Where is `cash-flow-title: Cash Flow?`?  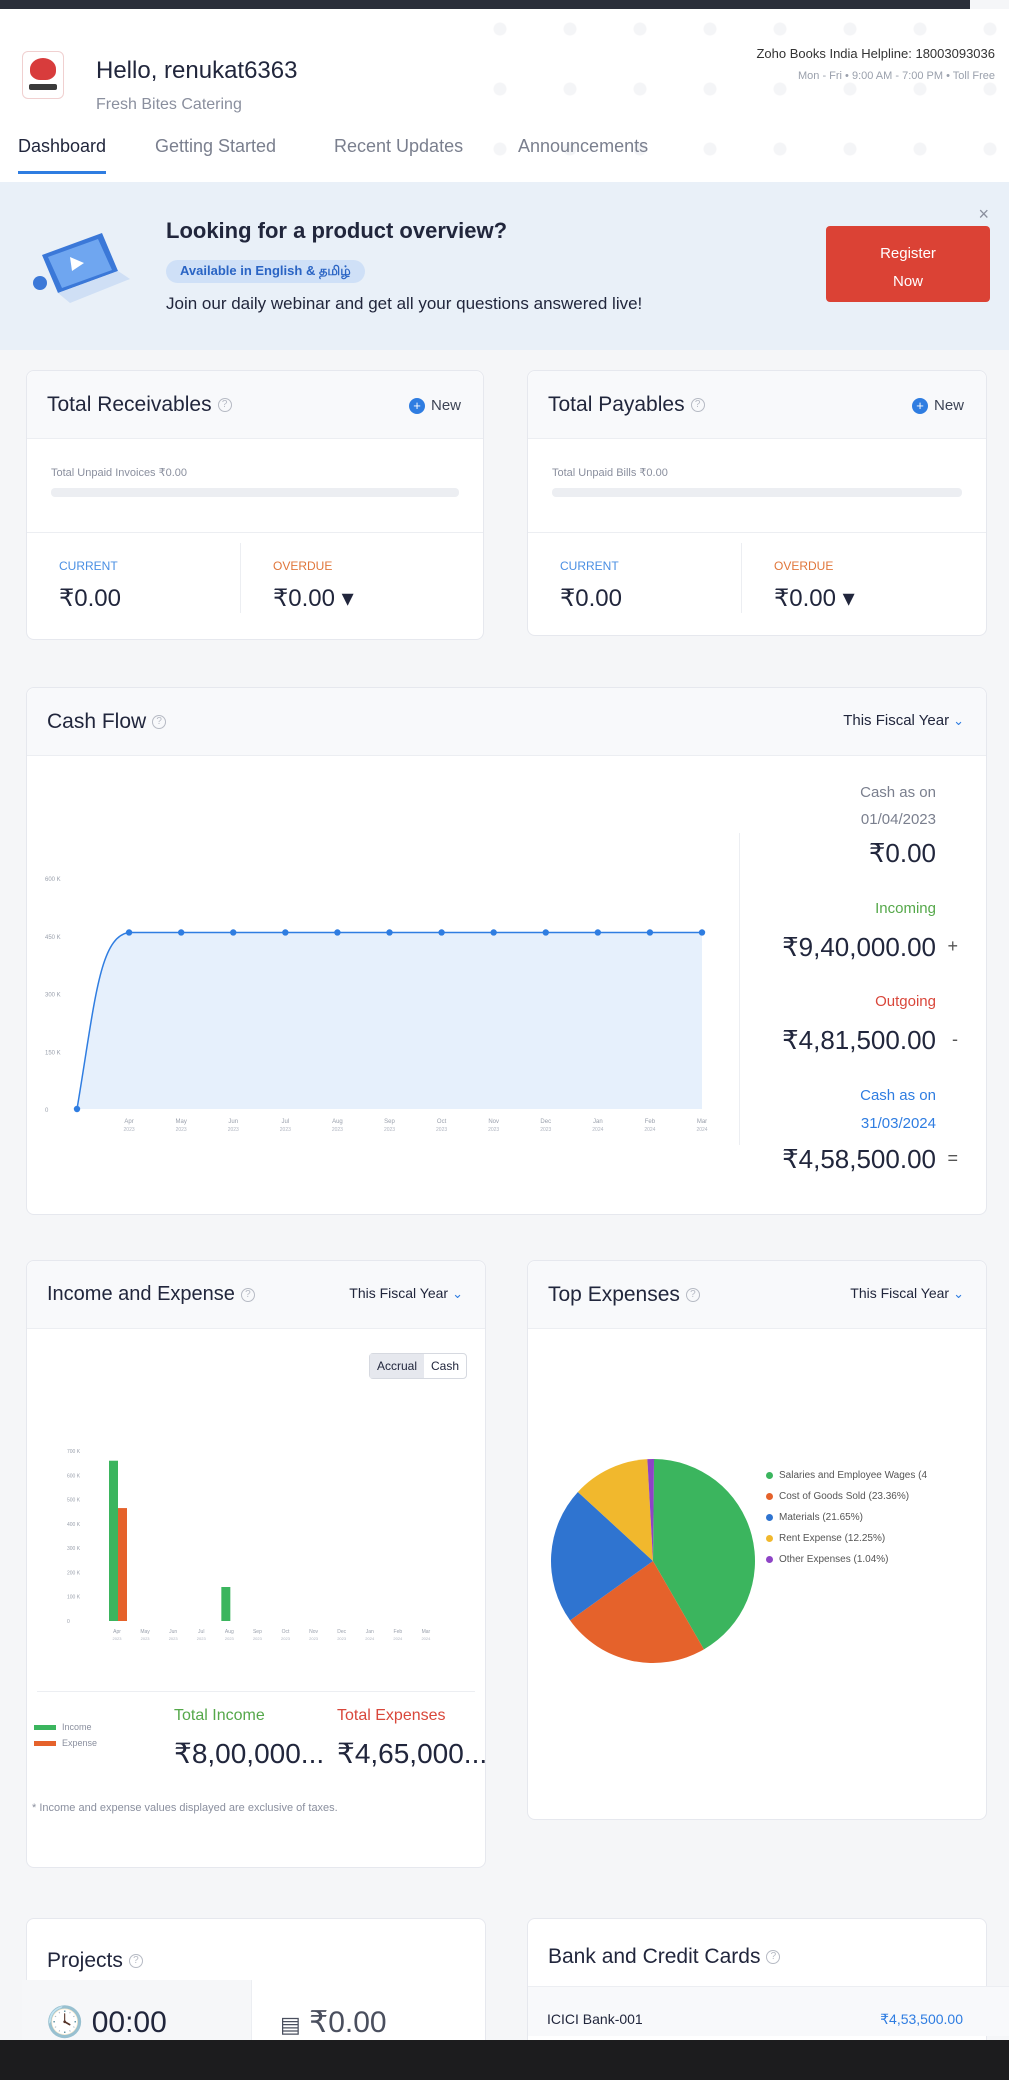
cash-flow-title: Cash Flow? is located at coordinates (107, 722).